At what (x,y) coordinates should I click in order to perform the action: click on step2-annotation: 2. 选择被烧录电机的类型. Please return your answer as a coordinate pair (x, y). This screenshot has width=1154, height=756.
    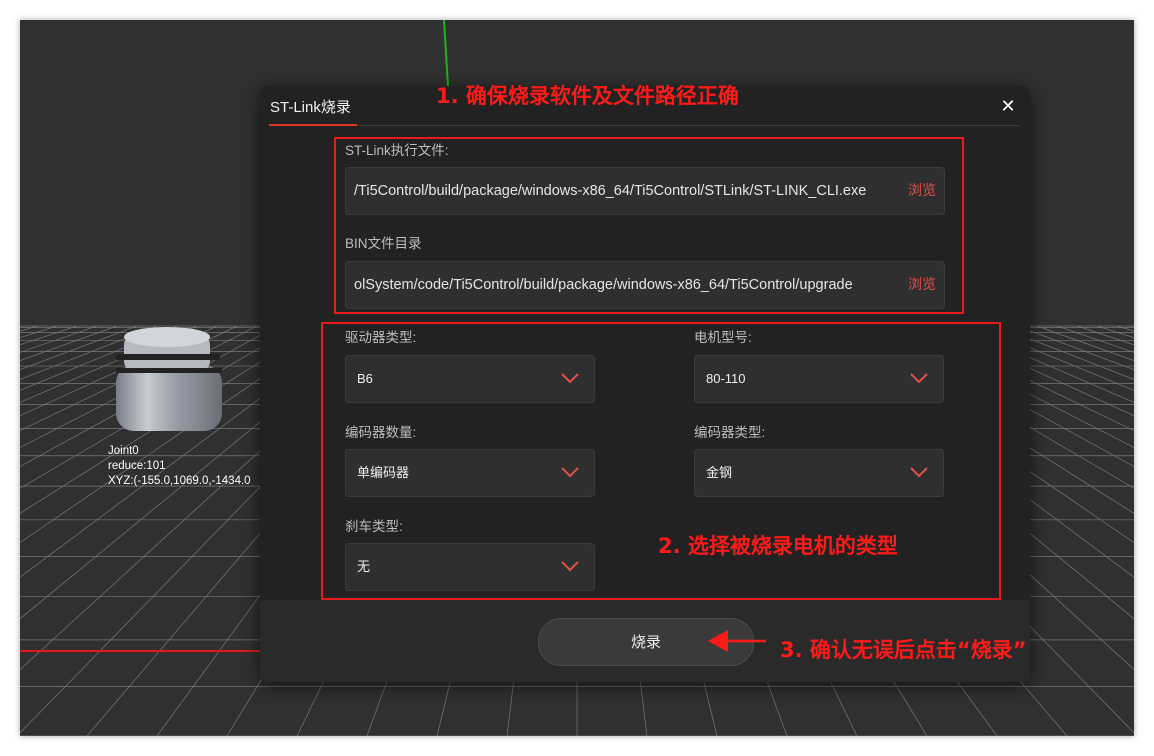
    Looking at the image, I should click on (778, 546).